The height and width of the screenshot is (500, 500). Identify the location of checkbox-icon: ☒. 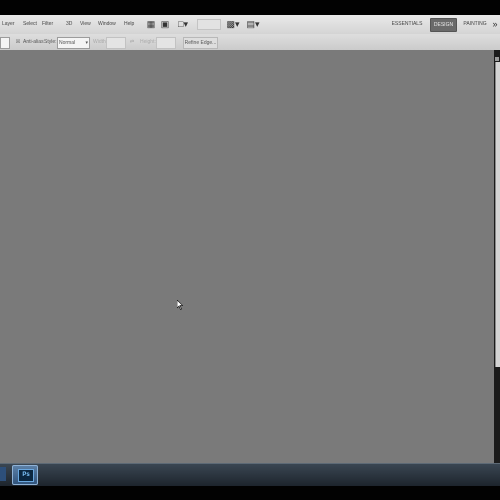
(18, 42).